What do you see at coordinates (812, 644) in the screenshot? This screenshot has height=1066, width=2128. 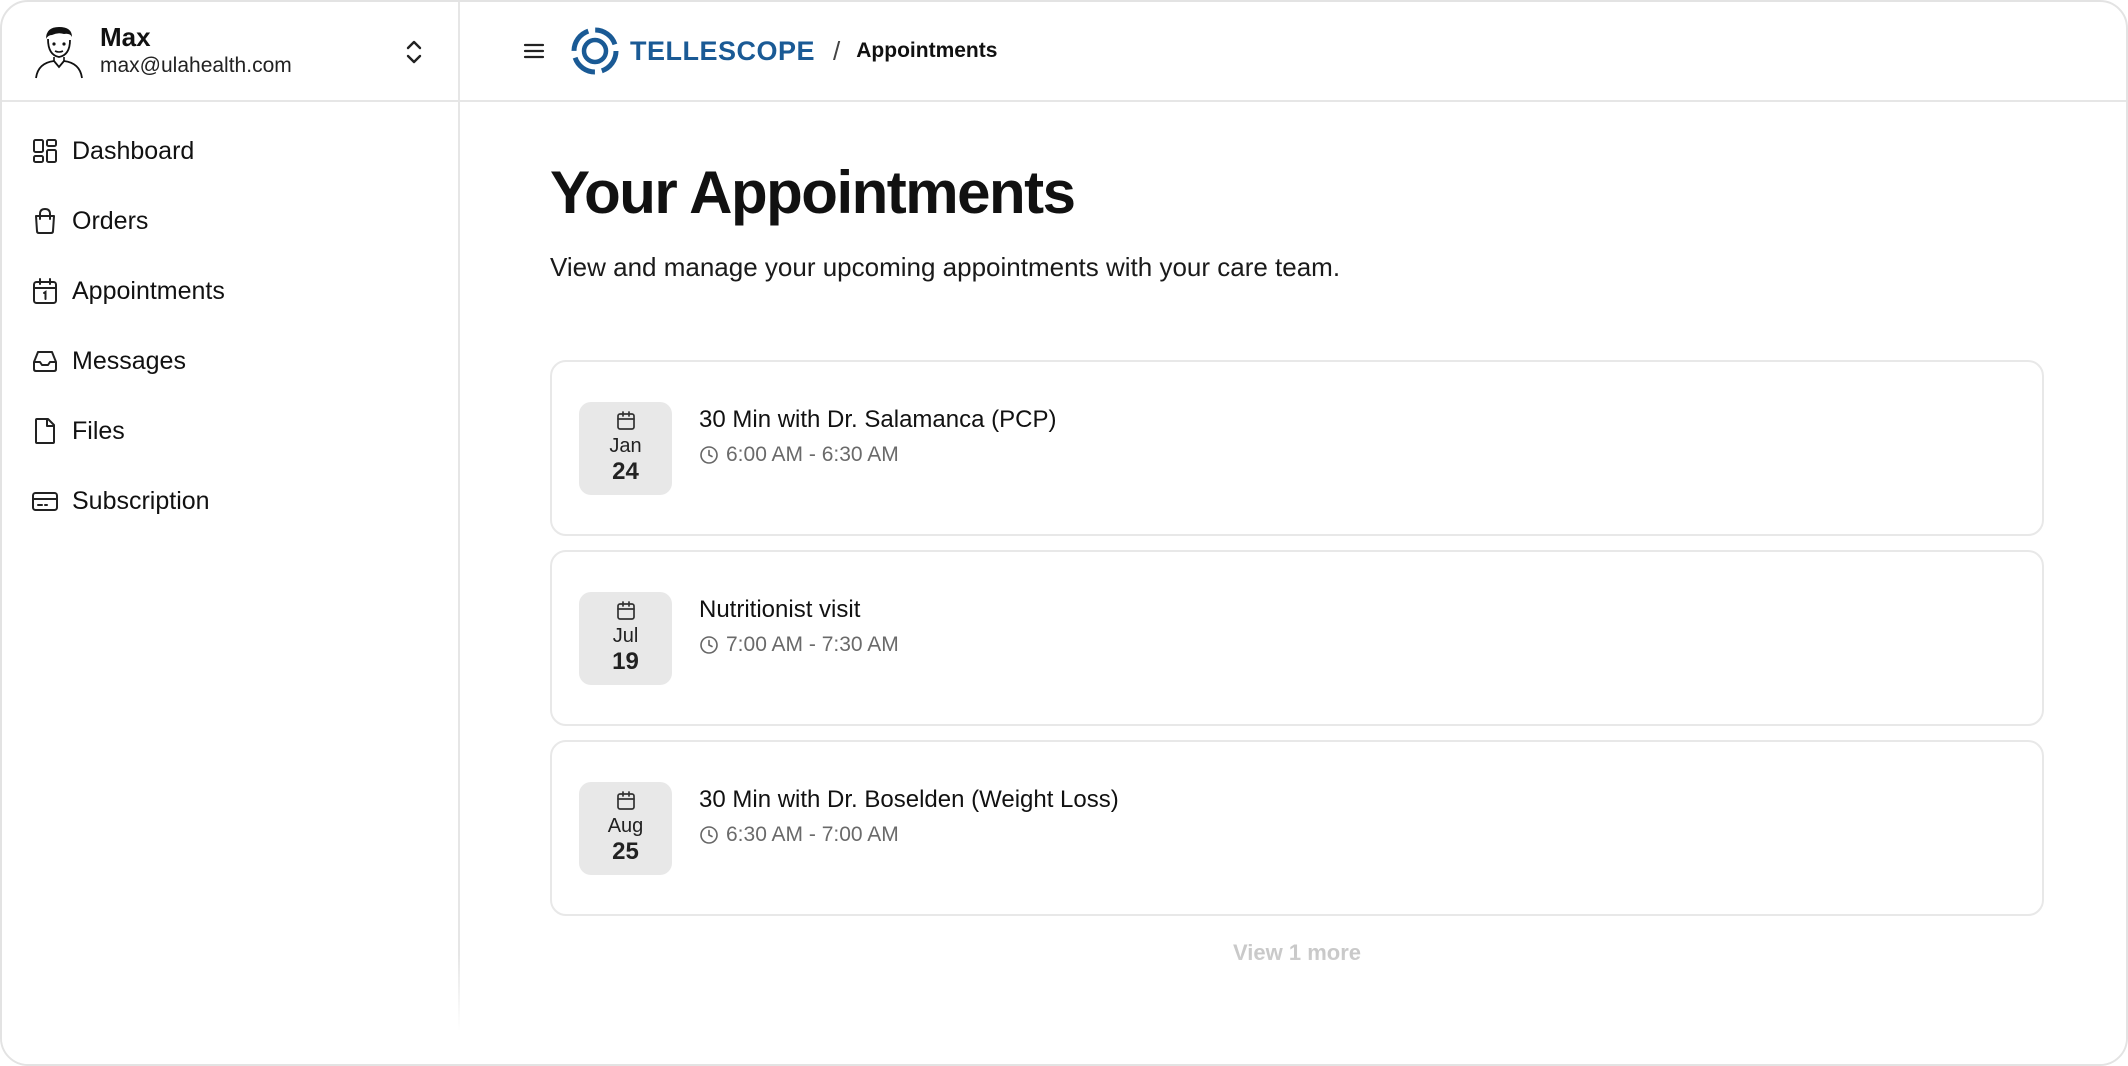 I see `appointment-time: 7:00 AM - 7:30 AM` at bounding box center [812, 644].